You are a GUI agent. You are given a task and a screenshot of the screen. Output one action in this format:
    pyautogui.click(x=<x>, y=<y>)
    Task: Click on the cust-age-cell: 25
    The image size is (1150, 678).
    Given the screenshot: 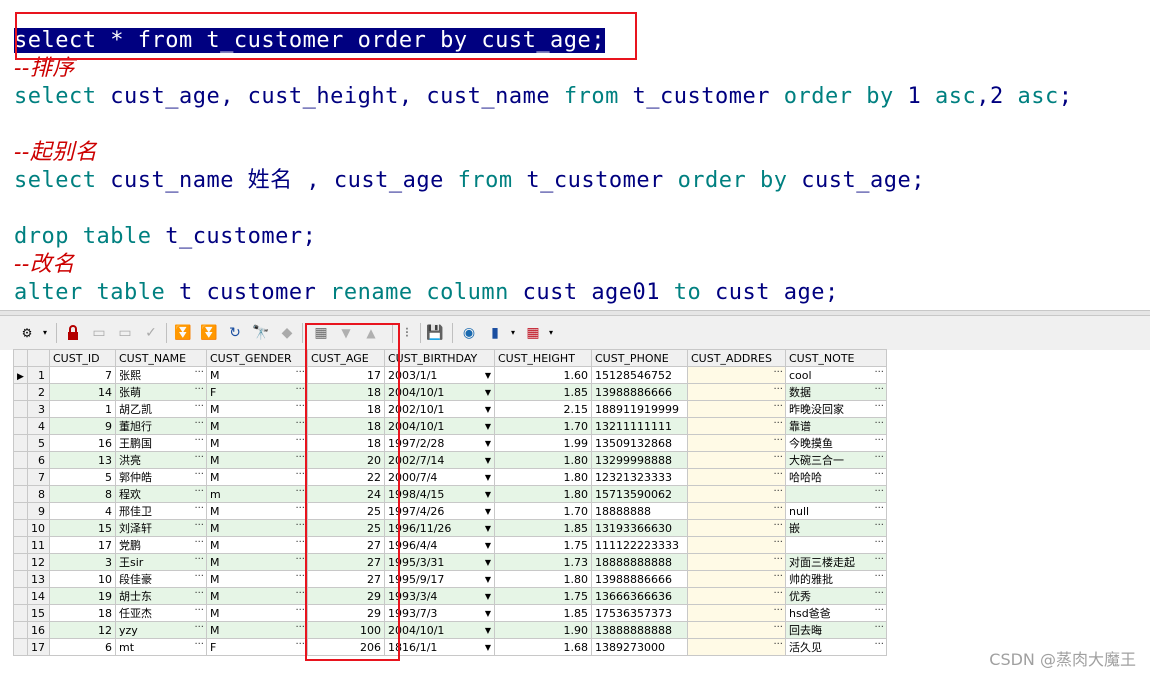 What is the action you would take?
    pyautogui.click(x=346, y=511)
    